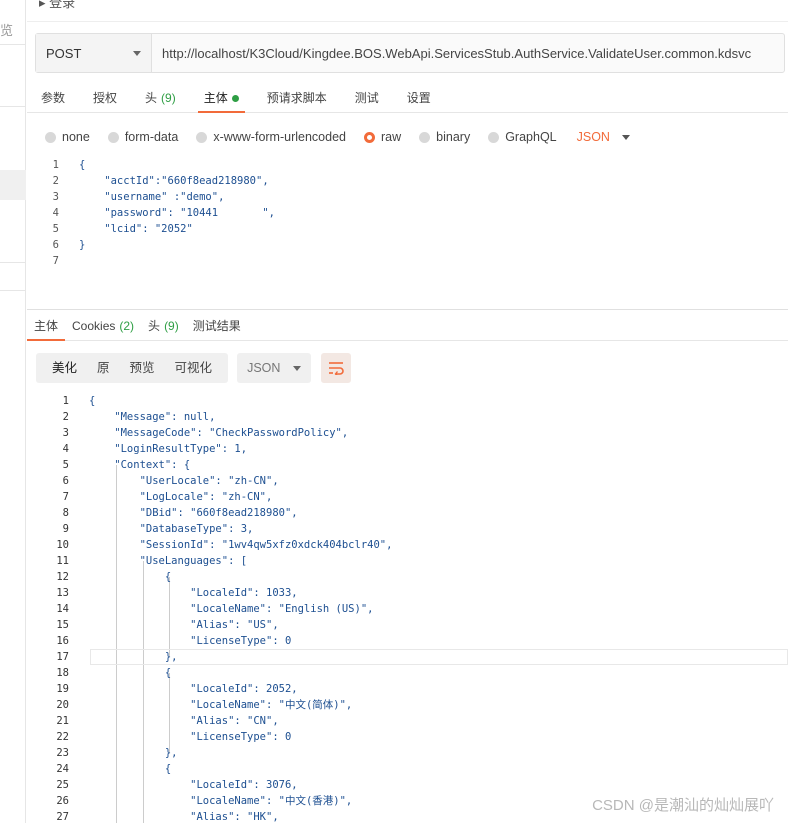 The height and width of the screenshot is (823, 788). I want to click on code-line: 13 "LocaleId": 1033,, so click(407, 593).